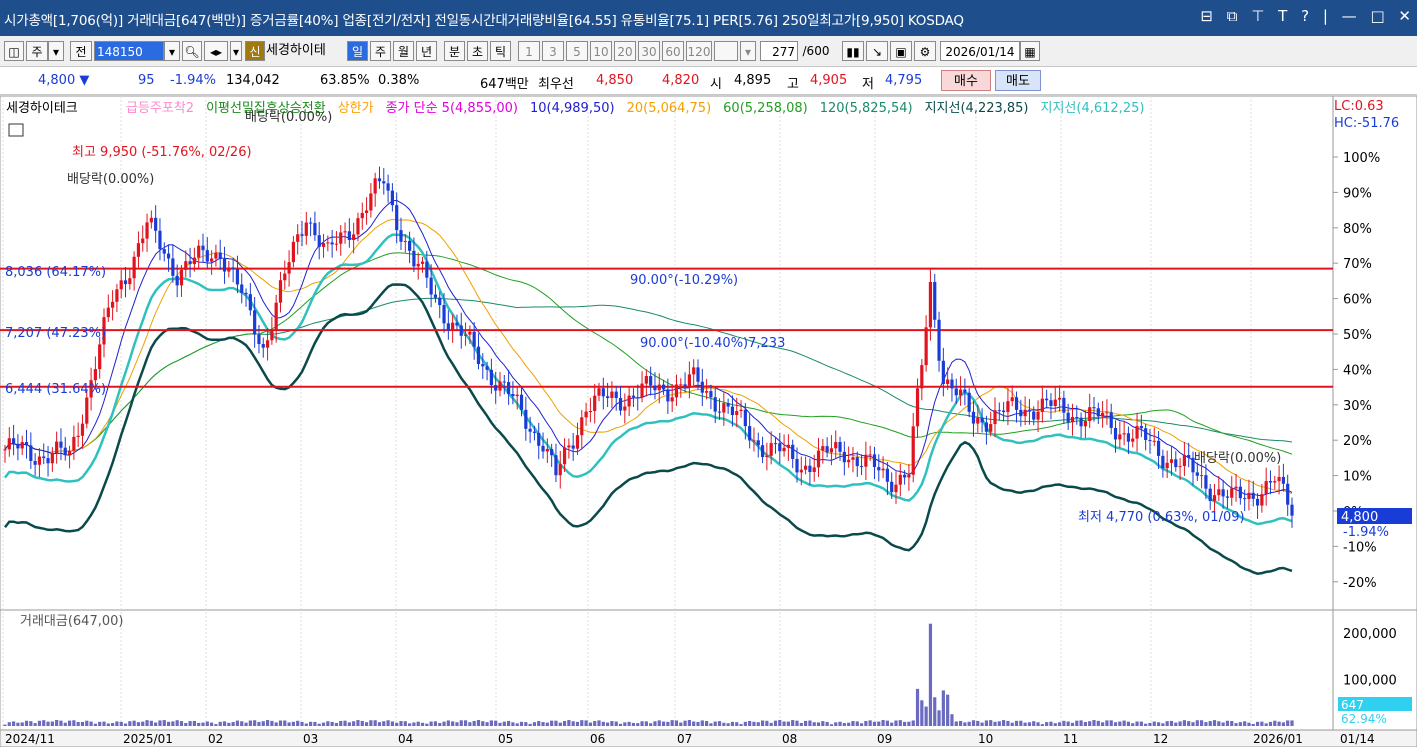  I want to click on y-tick-label: 10%, so click(1357, 477).